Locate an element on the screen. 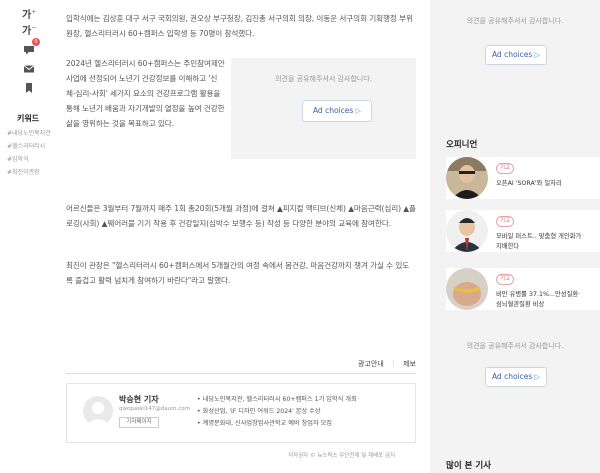 This screenshot has height=473, width=600. bookmark-icon is located at coordinates (29, 88).